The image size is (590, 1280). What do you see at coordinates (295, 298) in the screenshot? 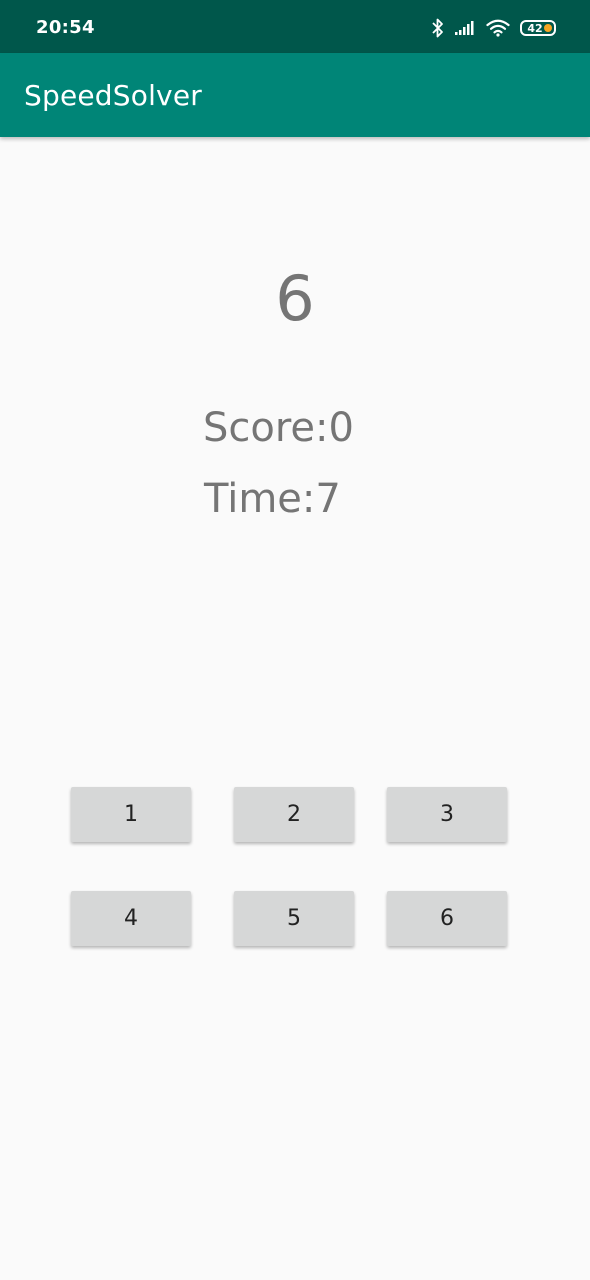
I see `target-number: 6` at bounding box center [295, 298].